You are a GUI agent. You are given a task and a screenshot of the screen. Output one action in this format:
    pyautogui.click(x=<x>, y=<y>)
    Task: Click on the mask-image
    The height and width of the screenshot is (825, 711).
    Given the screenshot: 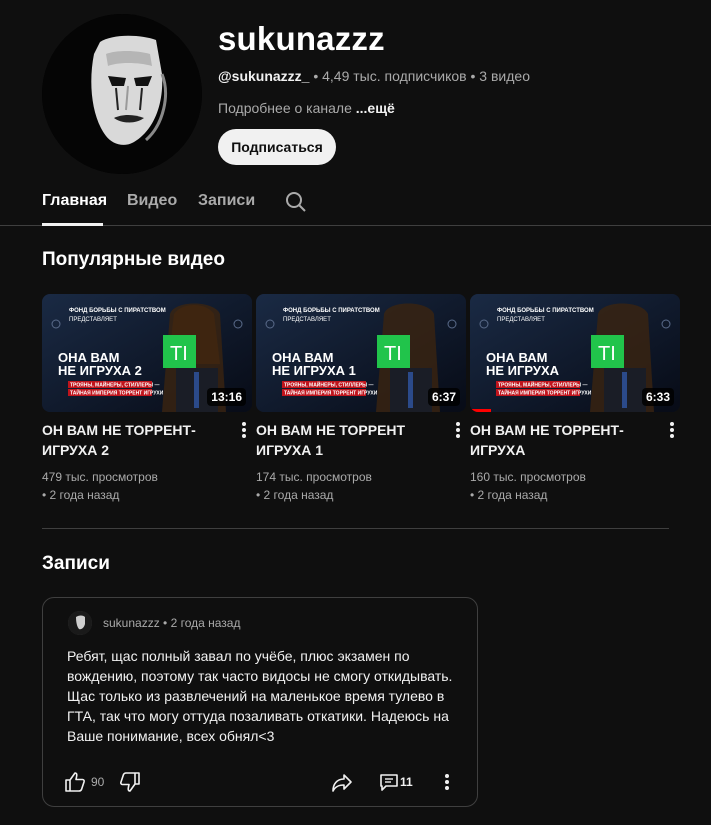 What is the action you would take?
    pyautogui.click(x=122, y=94)
    